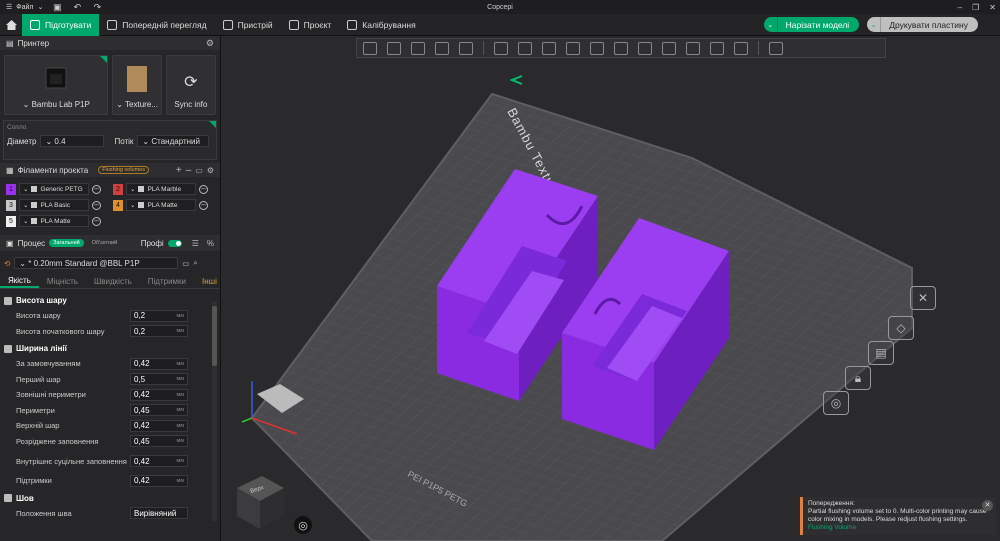 Image resolution: width=1000 pixels, height=541 pixels. What do you see at coordinates (11, 221) in the screenshot?
I see `filament-color-swatch: 5` at bounding box center [11, 221].